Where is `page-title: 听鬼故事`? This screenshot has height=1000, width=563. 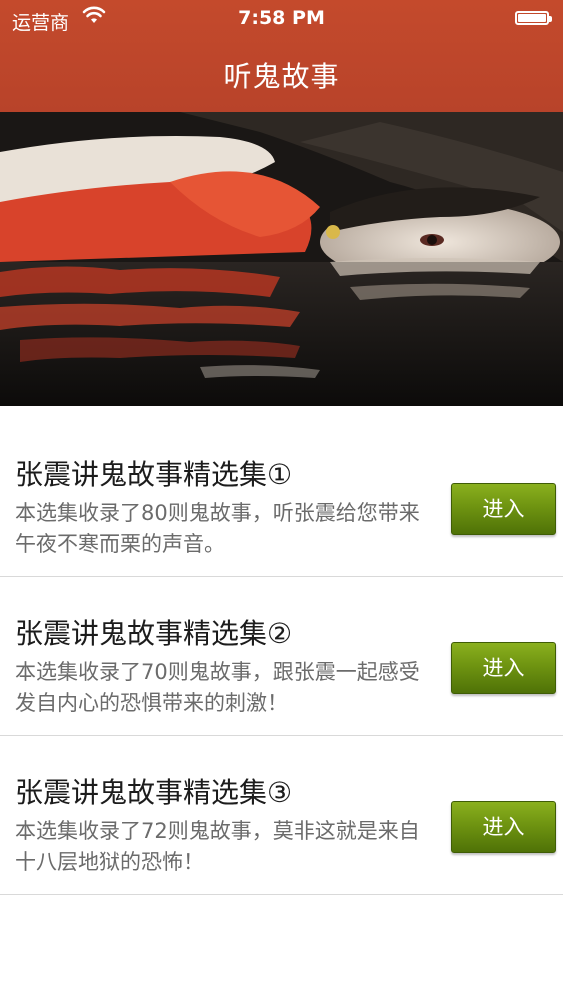
page-title: 听鬼故事 is located at coordinates (281, 76).